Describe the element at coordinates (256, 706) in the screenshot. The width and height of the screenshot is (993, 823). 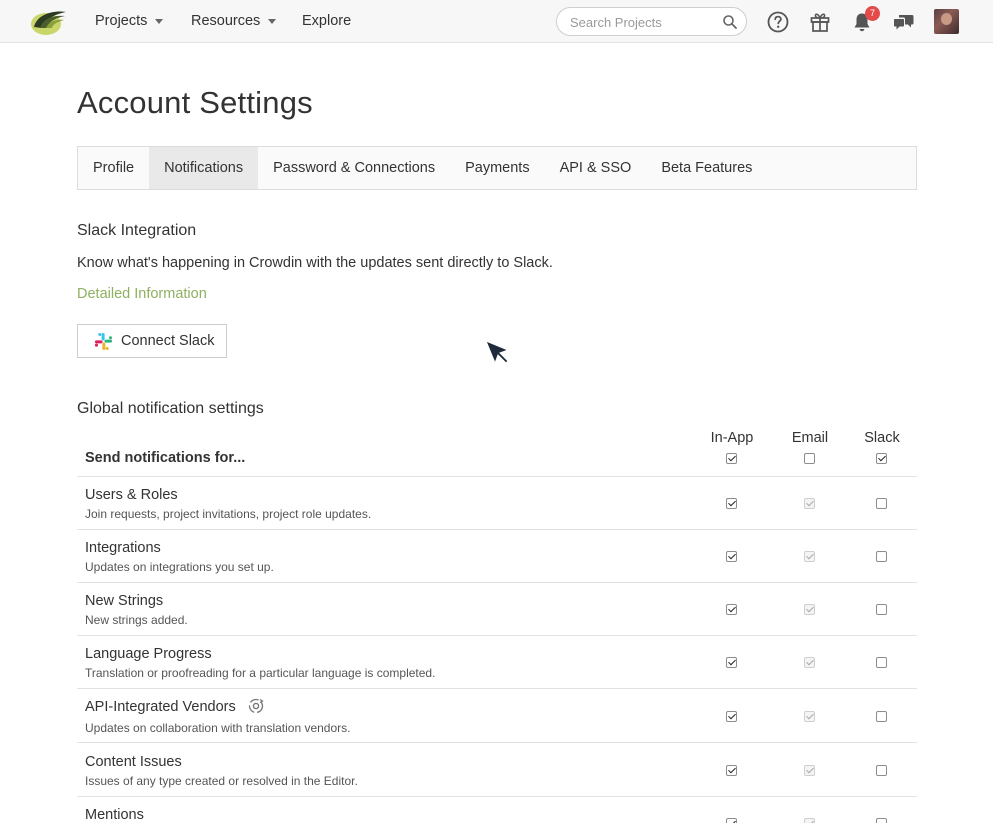
I see `vendor-sync-icon` at that location.